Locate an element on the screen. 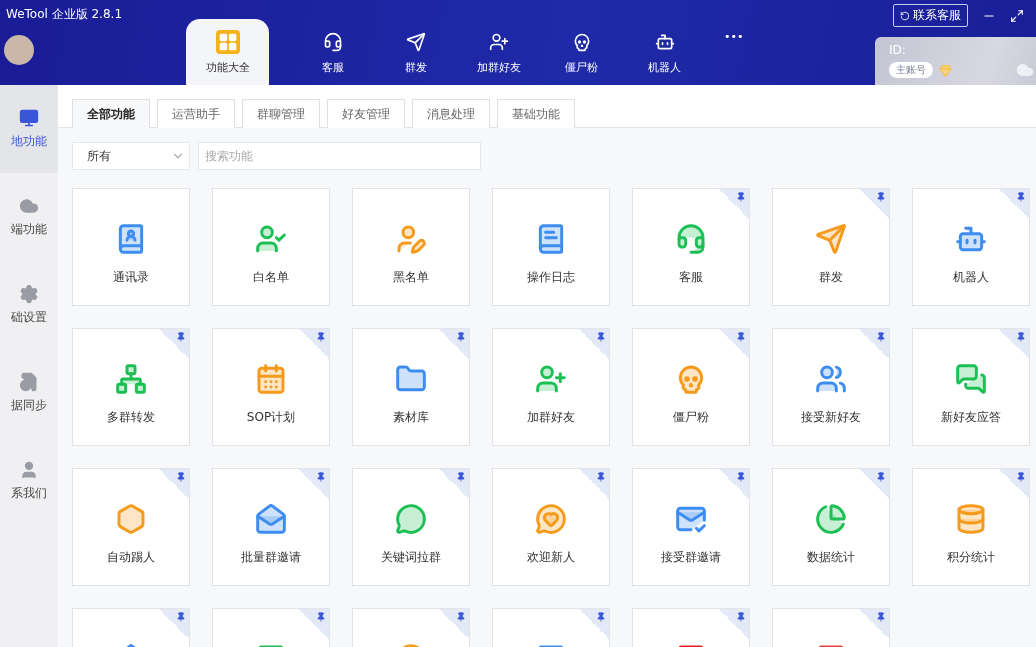  feature-card: 客服 is located at coordinates (691, 247).